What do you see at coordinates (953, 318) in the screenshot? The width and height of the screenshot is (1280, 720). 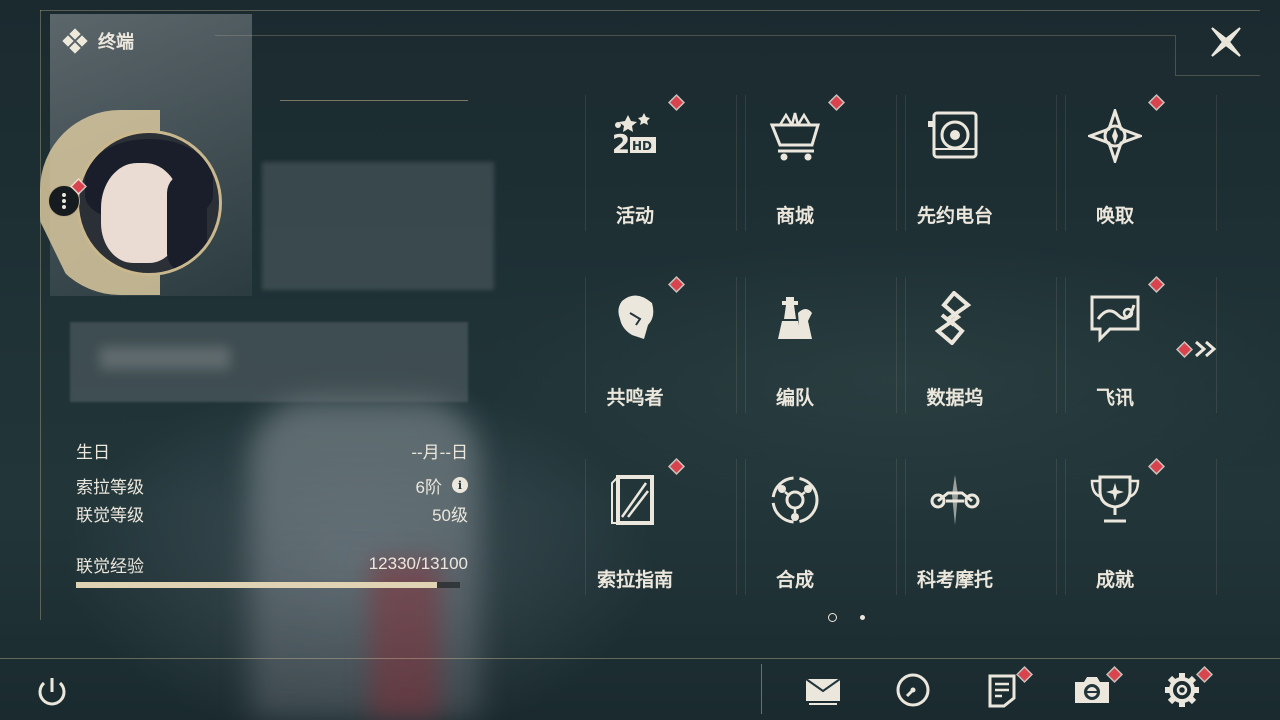 I see `data-bank-icon` at bounding box center [953, 318].